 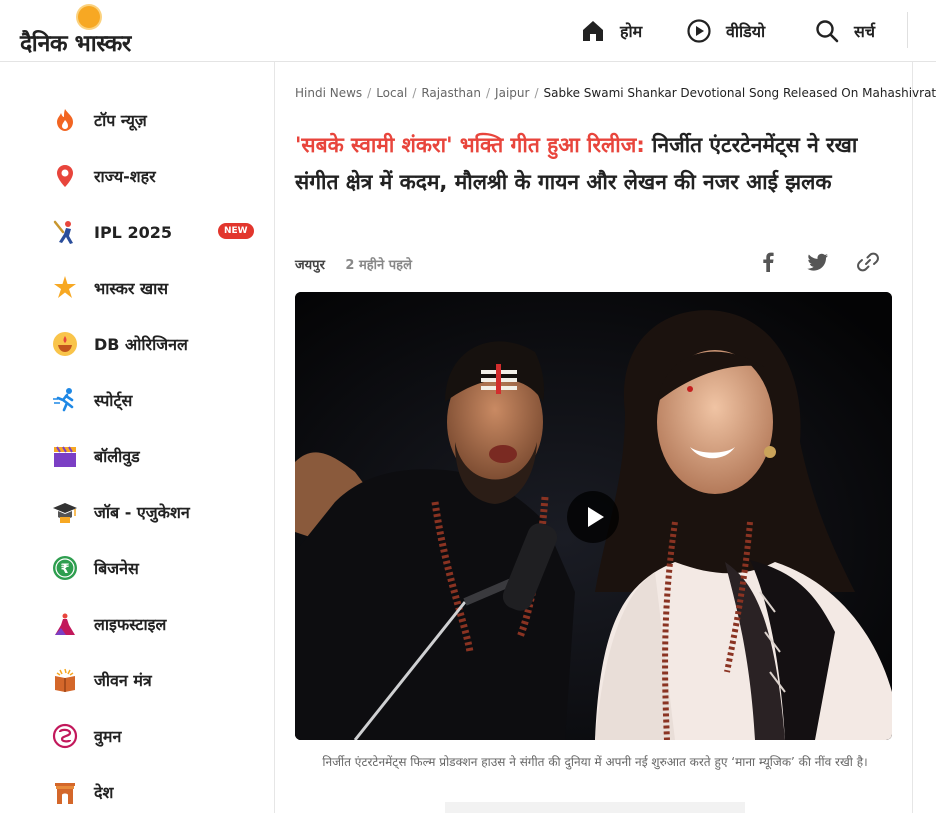 I want to click on sidebar-item-label: वुमन, so click(x=108, y=736).